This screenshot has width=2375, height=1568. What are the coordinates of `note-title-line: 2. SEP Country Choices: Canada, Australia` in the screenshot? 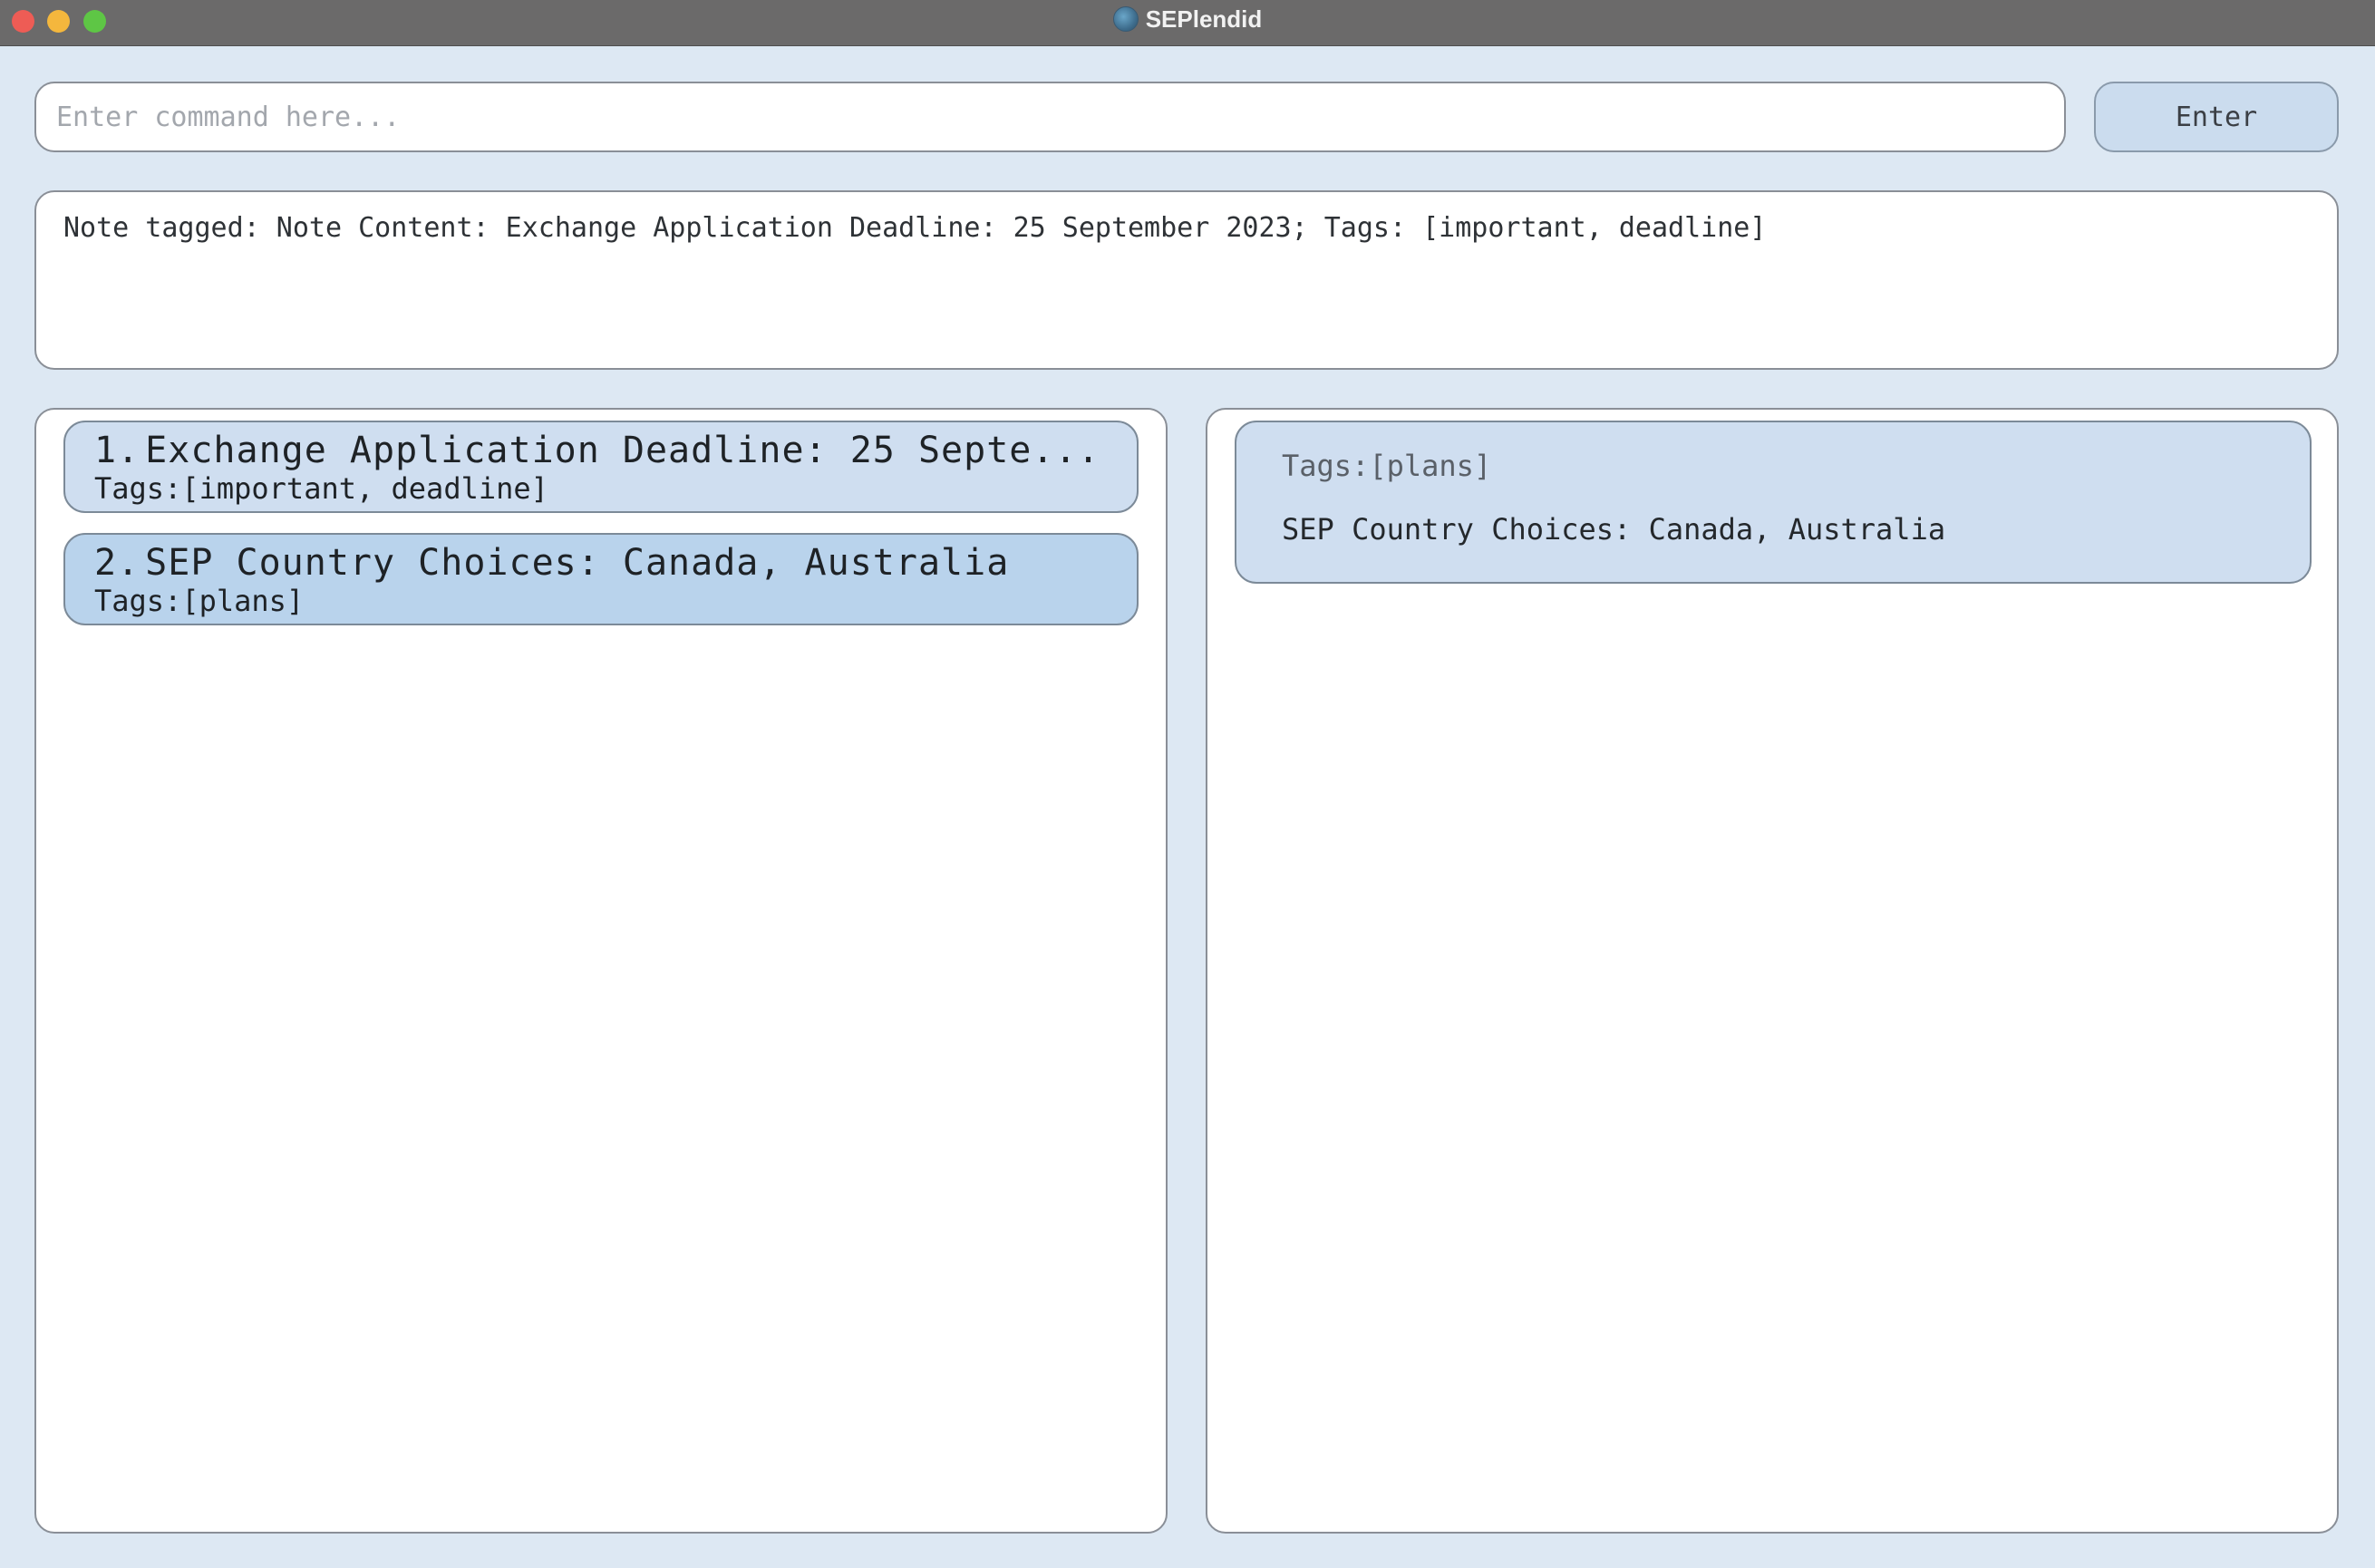 It's located at (615, 563).